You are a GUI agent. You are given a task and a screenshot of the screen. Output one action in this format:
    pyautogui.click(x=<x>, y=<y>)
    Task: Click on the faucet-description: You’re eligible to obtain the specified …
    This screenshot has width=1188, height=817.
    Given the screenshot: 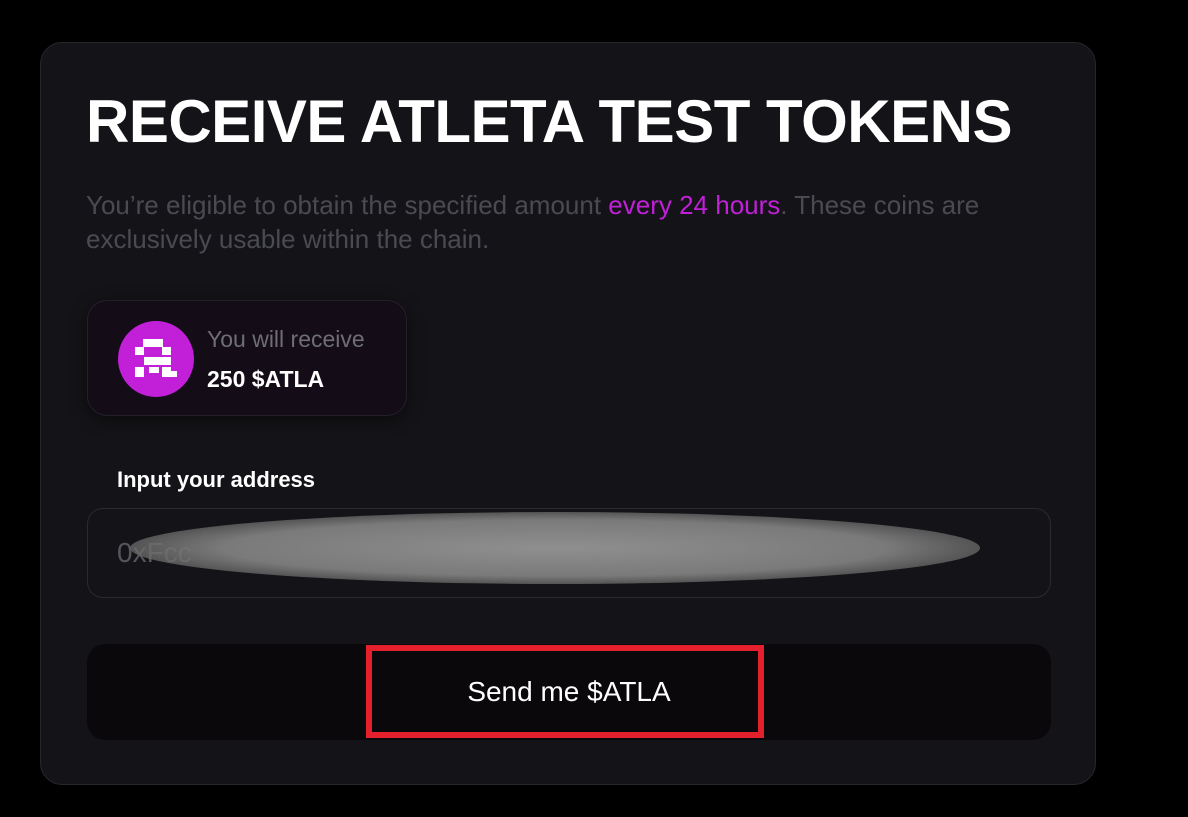 What is the action you would take?
    pyautogui.click(x=573, y=222)
    